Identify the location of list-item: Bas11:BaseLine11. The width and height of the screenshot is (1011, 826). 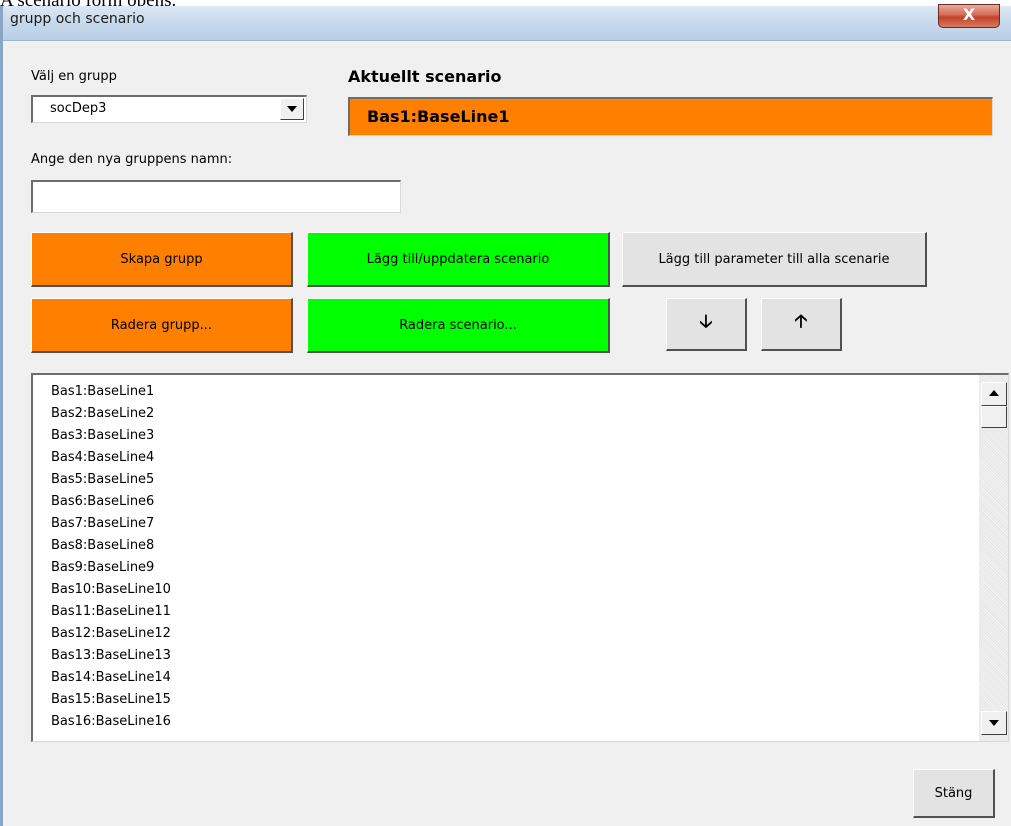
(111, 612).